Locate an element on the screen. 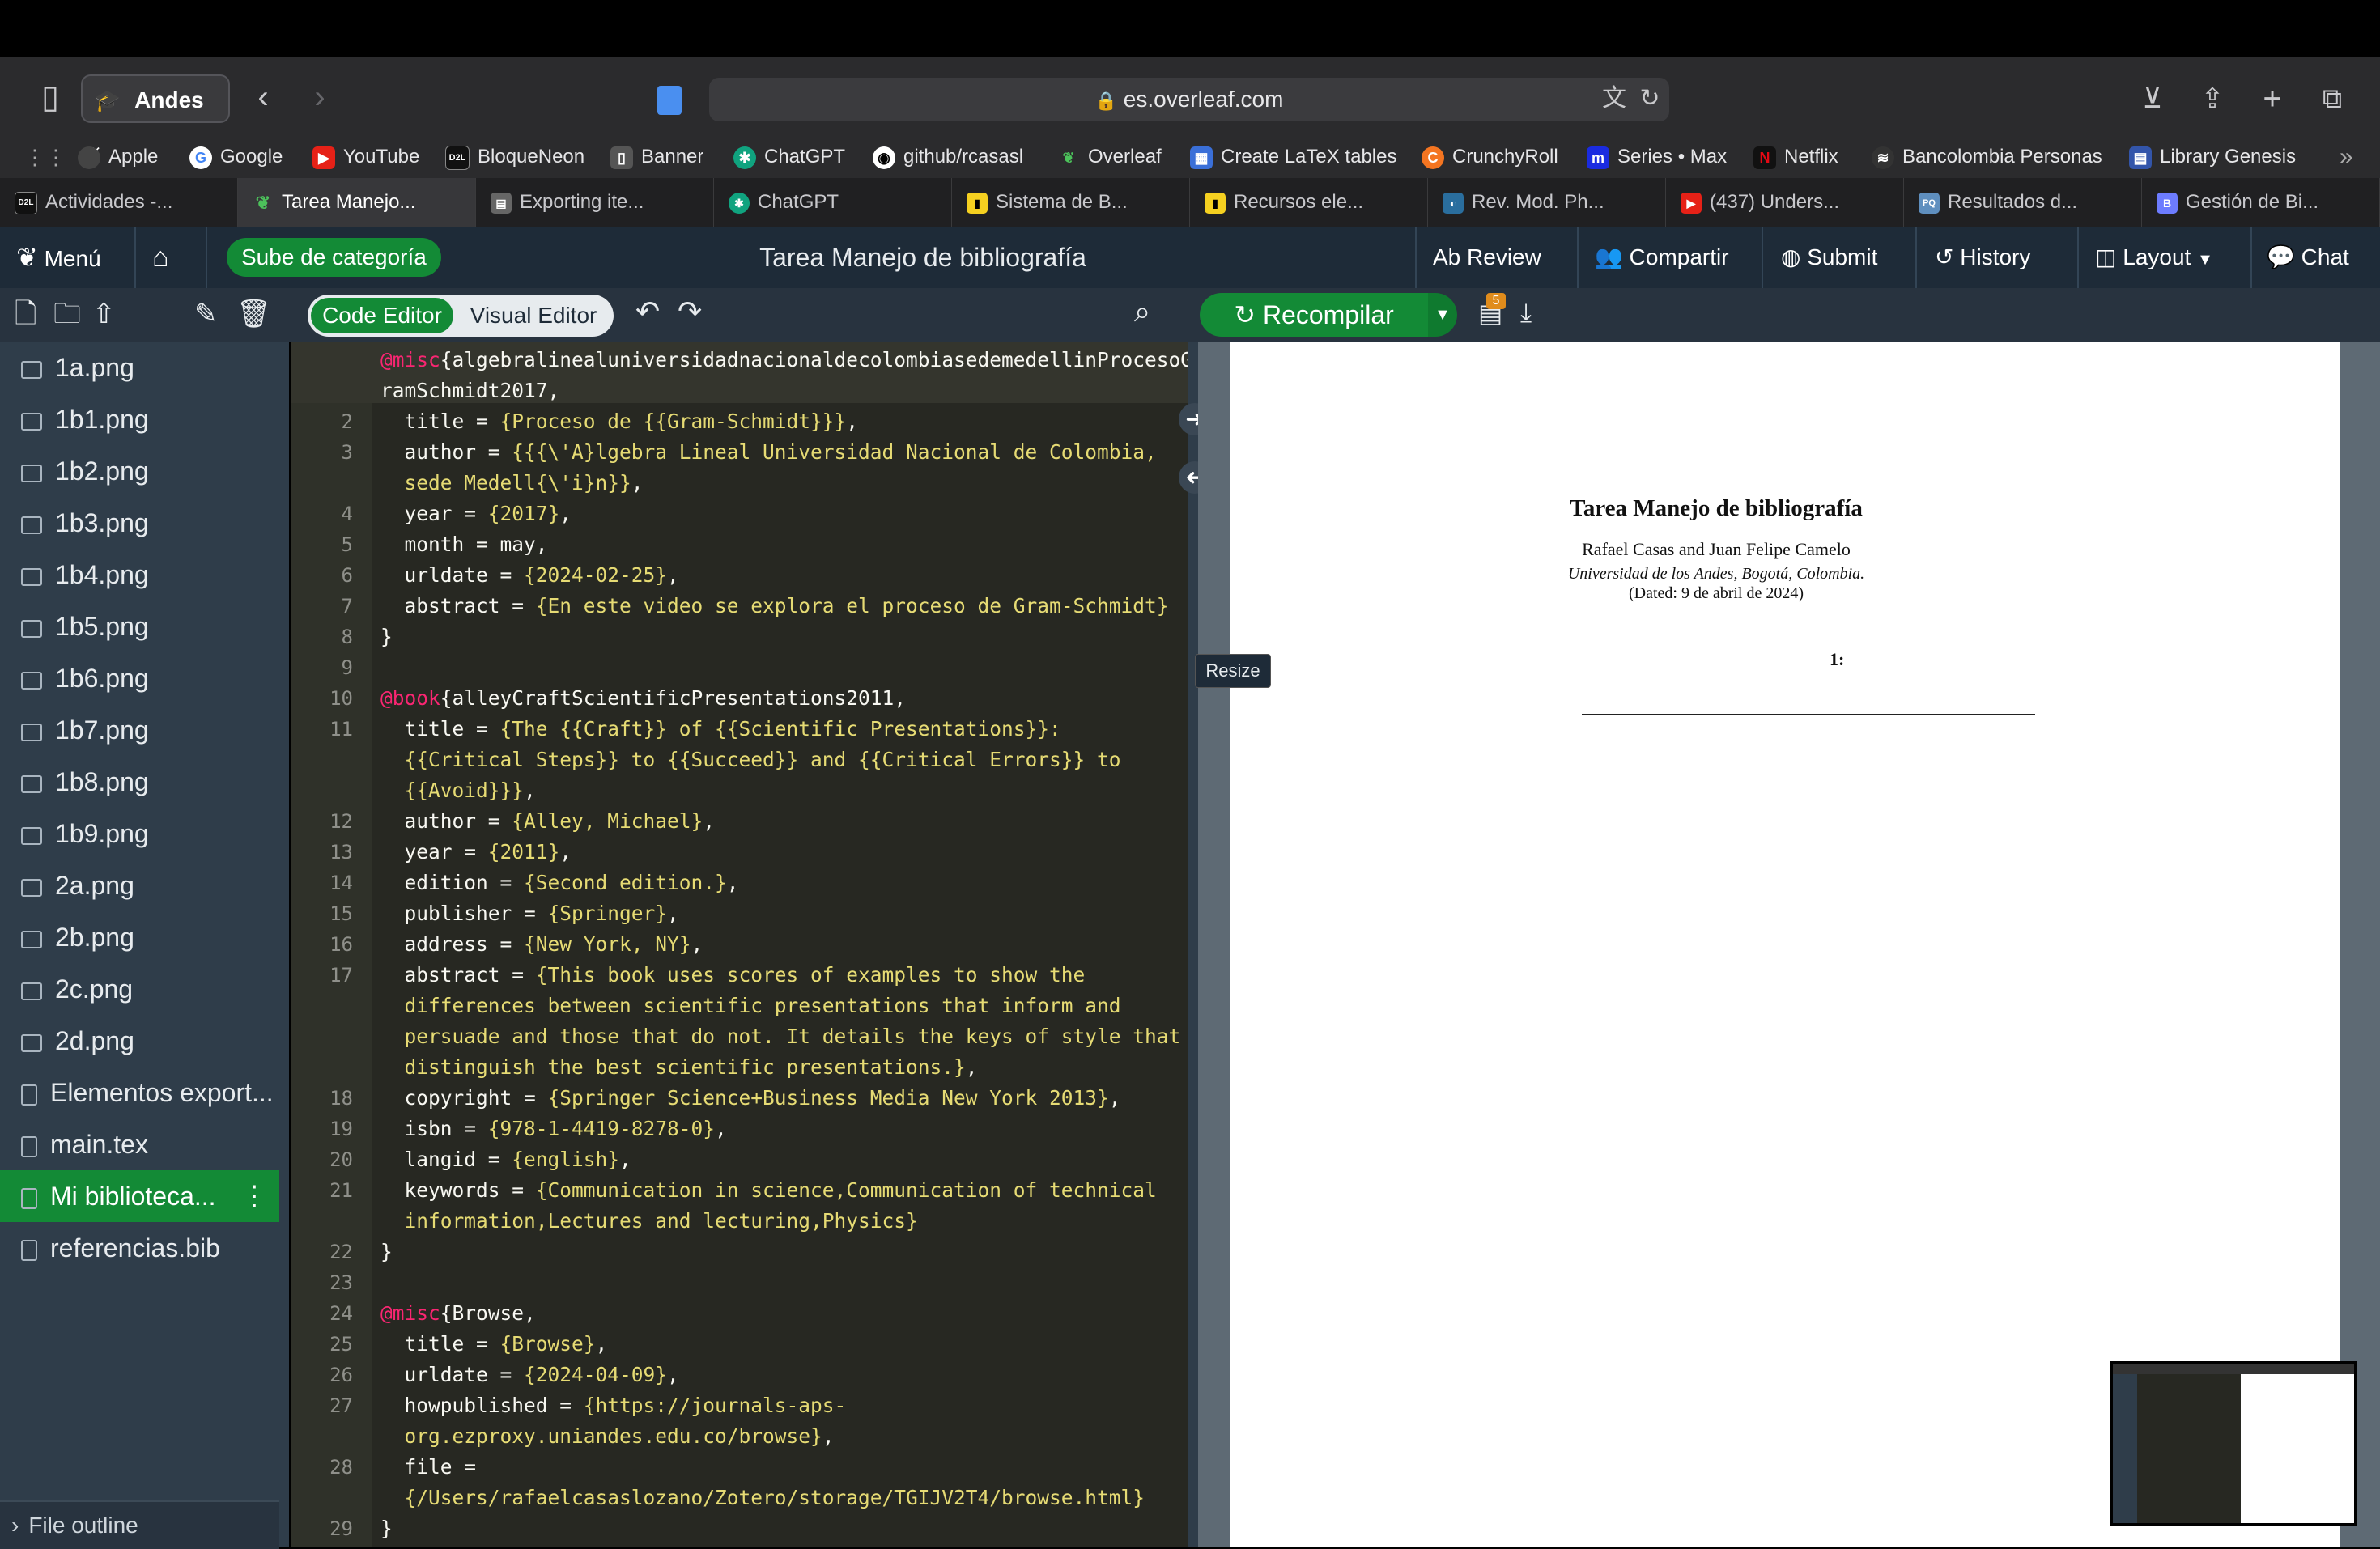 The height and width of the screenshot is (1549, 2380). code-text: file = is located at coordinates (429, 1467).